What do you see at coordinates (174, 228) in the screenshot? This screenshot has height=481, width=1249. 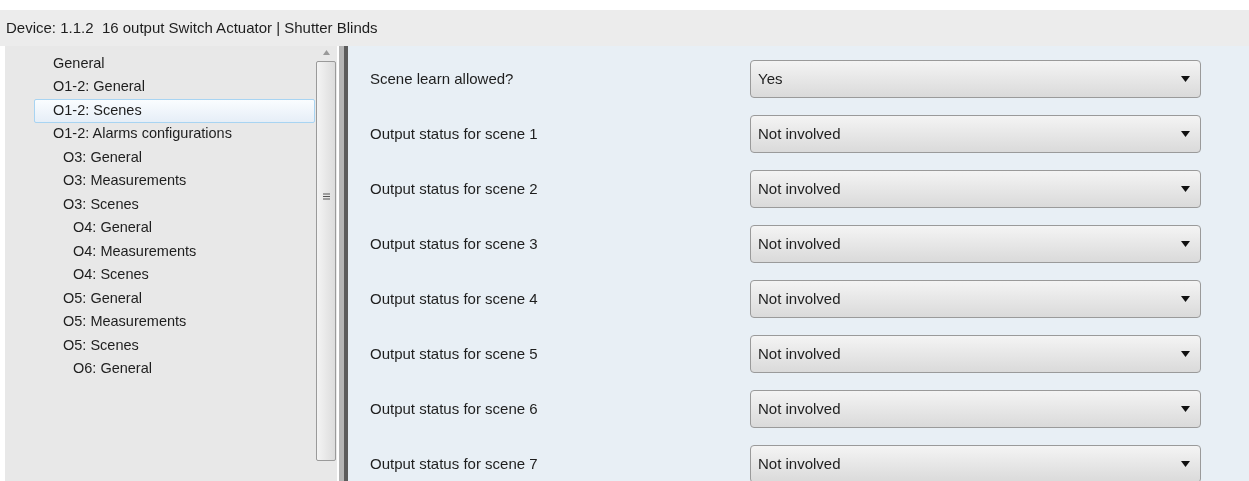 I see `tree-item: O4: General` at bounding box center [174, 228].